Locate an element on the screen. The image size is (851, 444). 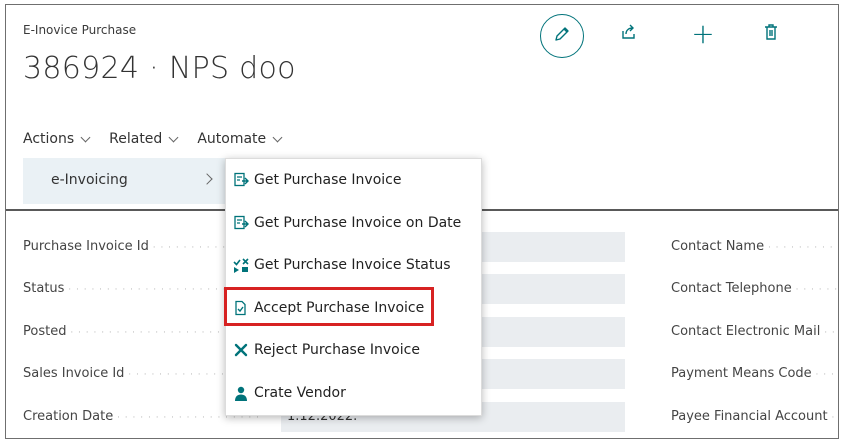
accept-document-icon is located at coordinates (241, 308).